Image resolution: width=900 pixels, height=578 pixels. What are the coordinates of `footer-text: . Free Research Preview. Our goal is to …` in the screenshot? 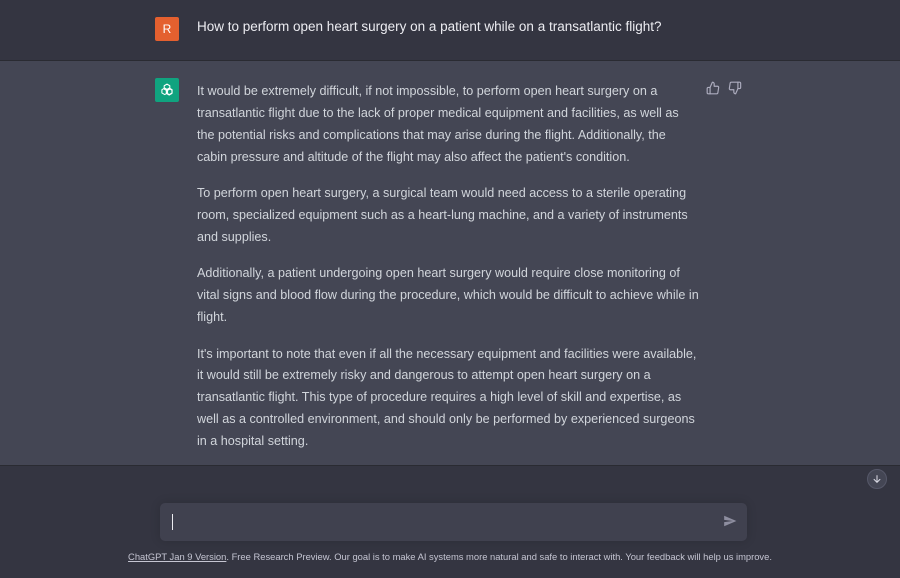 It's located at (499, 556).